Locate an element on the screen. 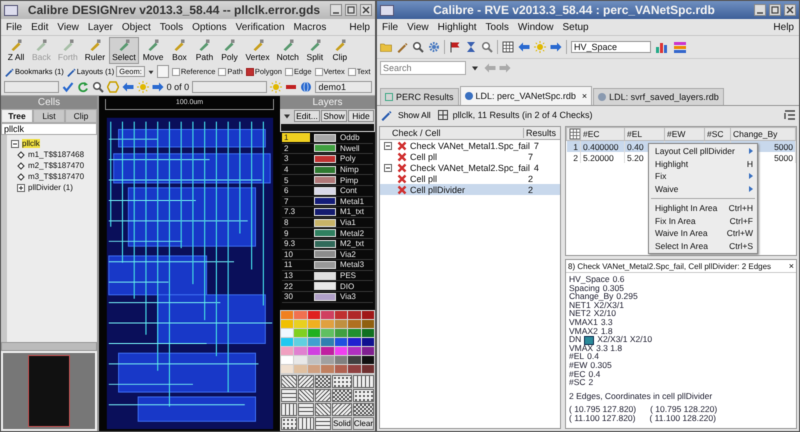 The image size is (800, 432). bar-chart-icon is located at coordinates (662, 47).